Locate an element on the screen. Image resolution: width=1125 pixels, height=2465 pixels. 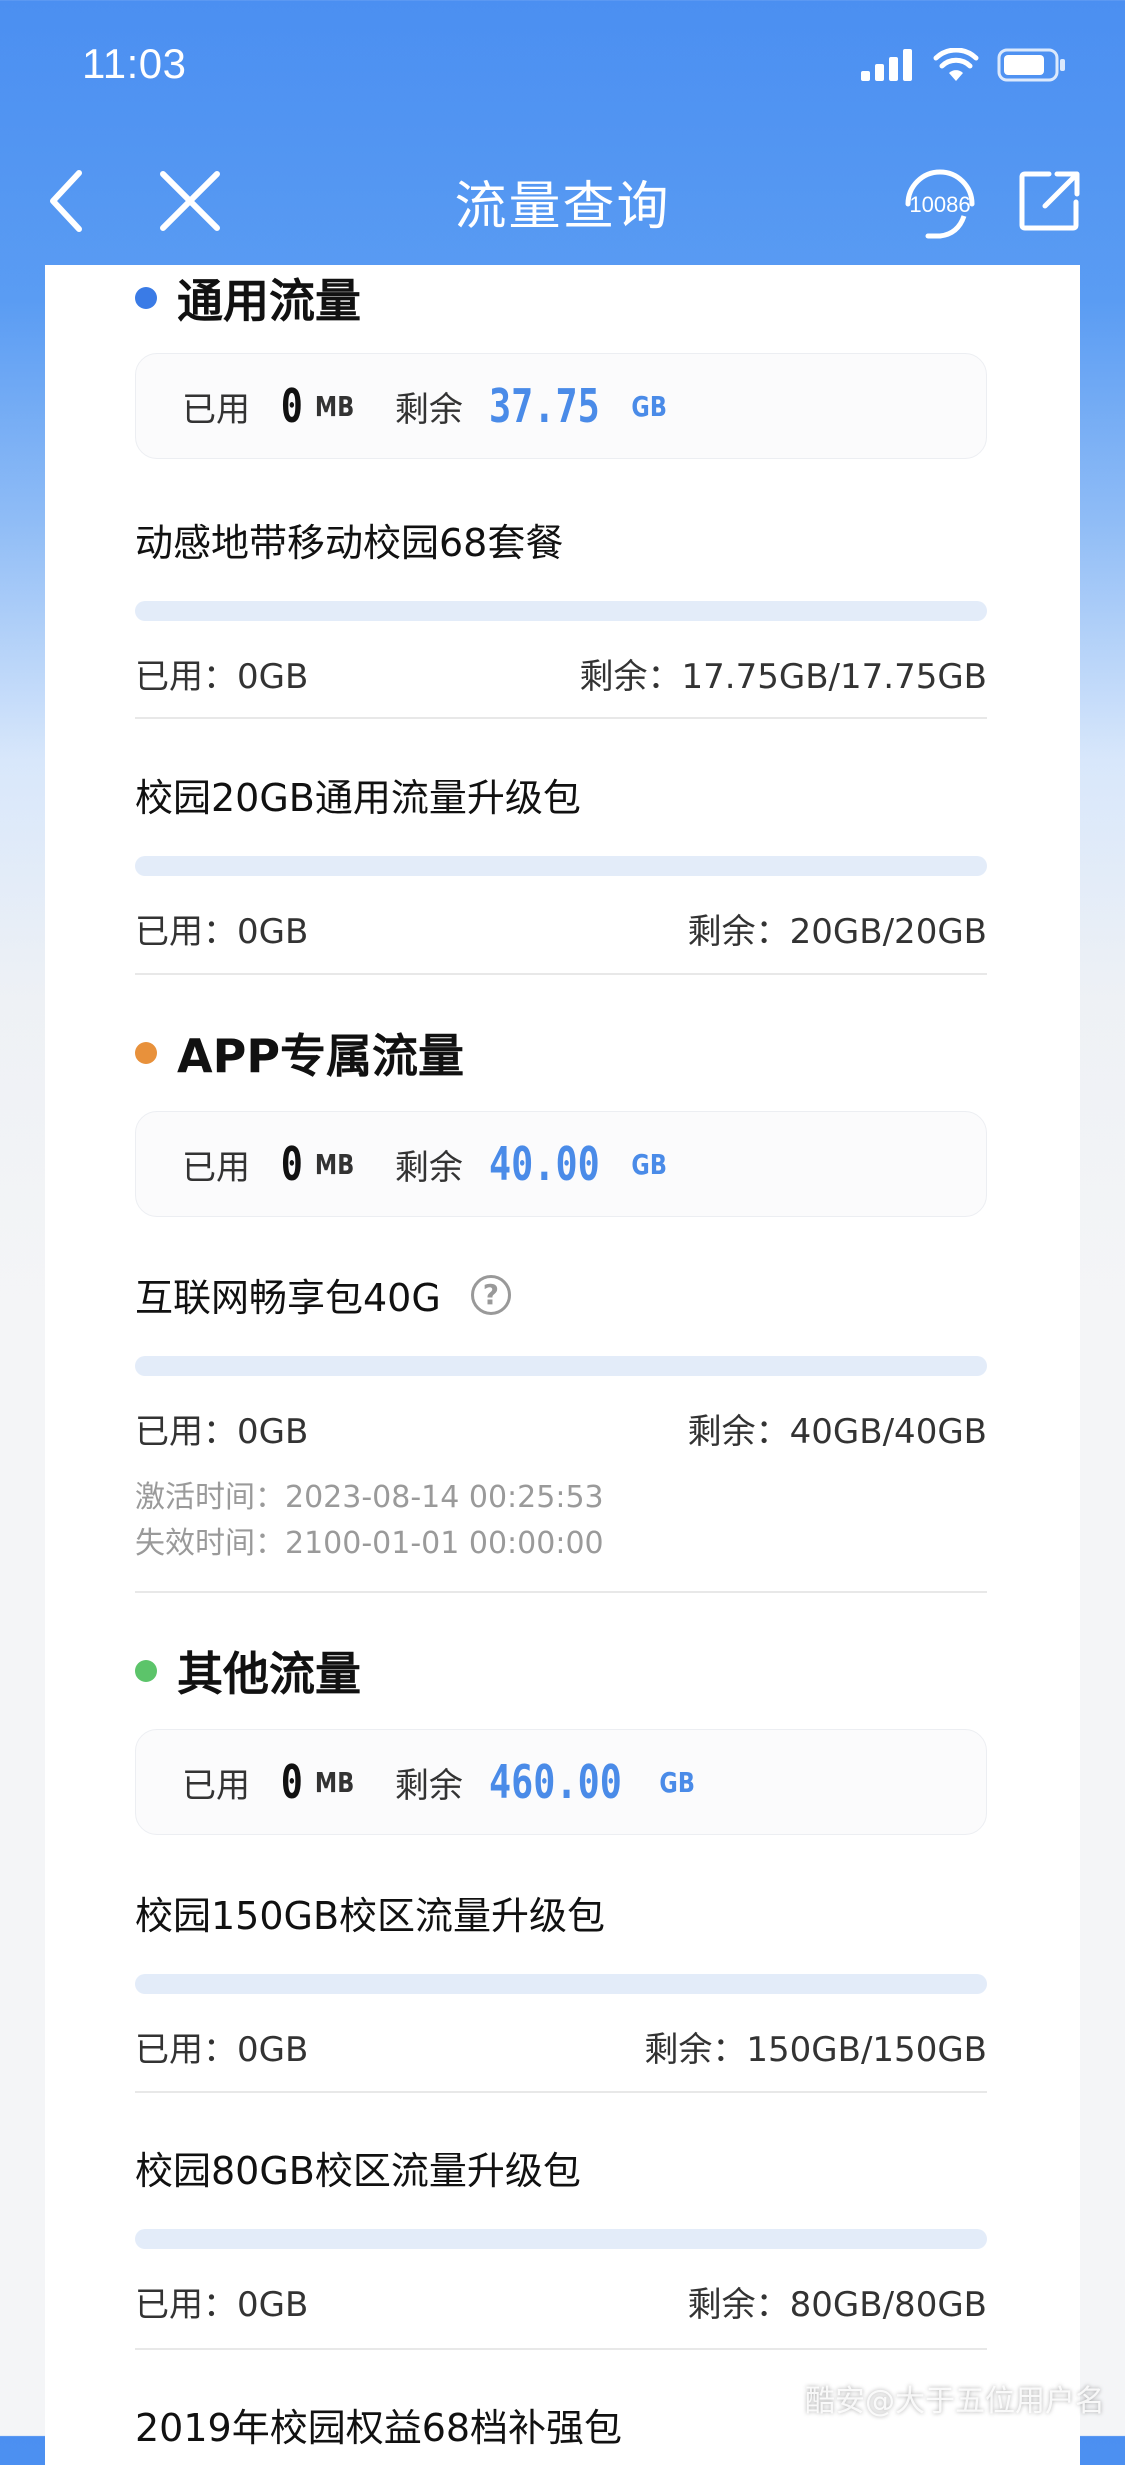
section-app-summary: 已用 0 MB 剩余 40.00 GB is located at coordinates (561, 1164).